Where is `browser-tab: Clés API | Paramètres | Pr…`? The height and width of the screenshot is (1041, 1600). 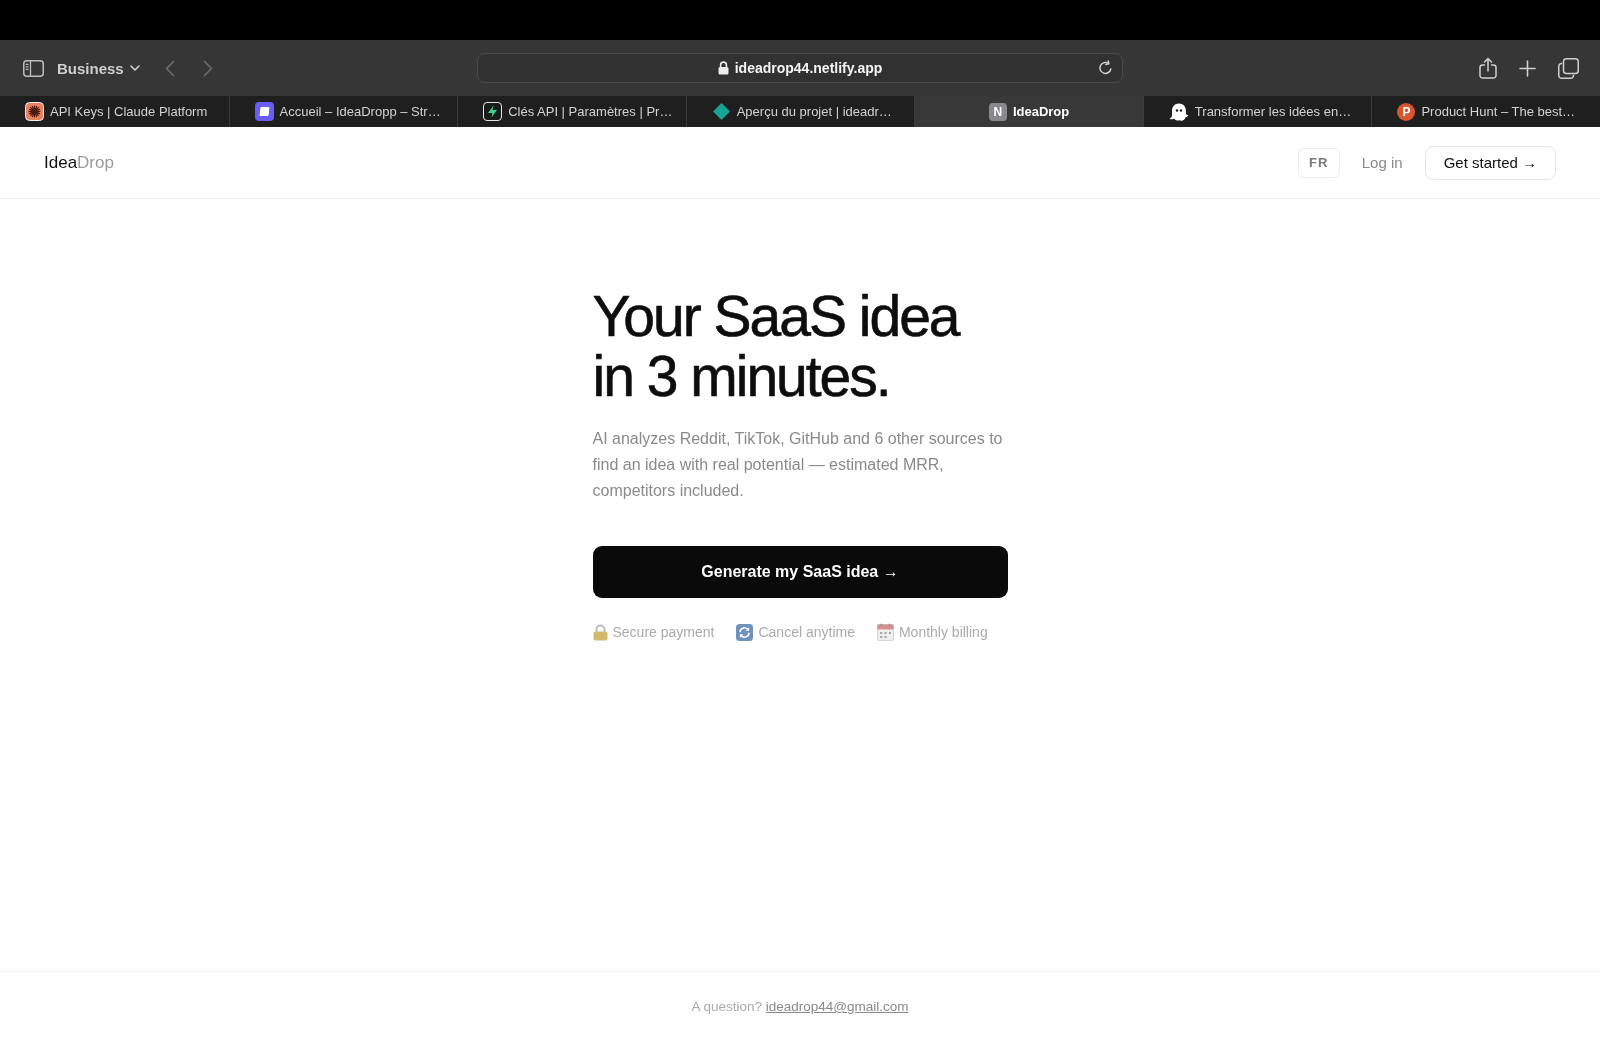
browser-tab: Clés API | Paramètres | Pr… is located at coordinates (571, 111).